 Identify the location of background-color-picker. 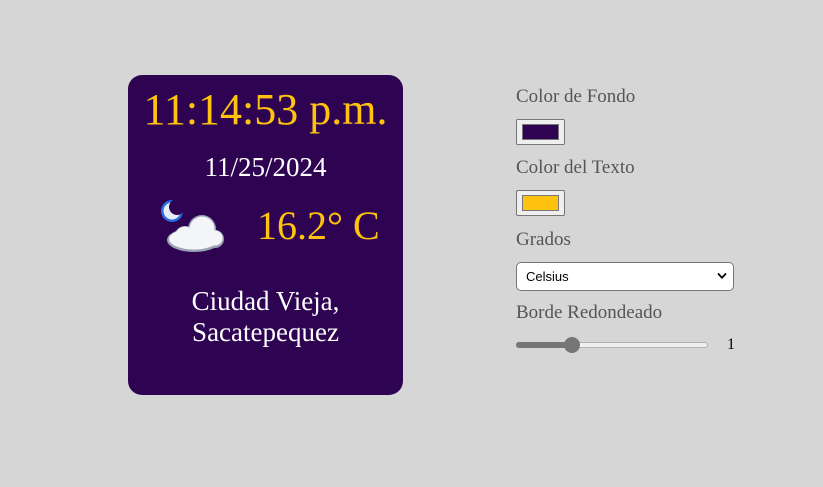
(540, 132).